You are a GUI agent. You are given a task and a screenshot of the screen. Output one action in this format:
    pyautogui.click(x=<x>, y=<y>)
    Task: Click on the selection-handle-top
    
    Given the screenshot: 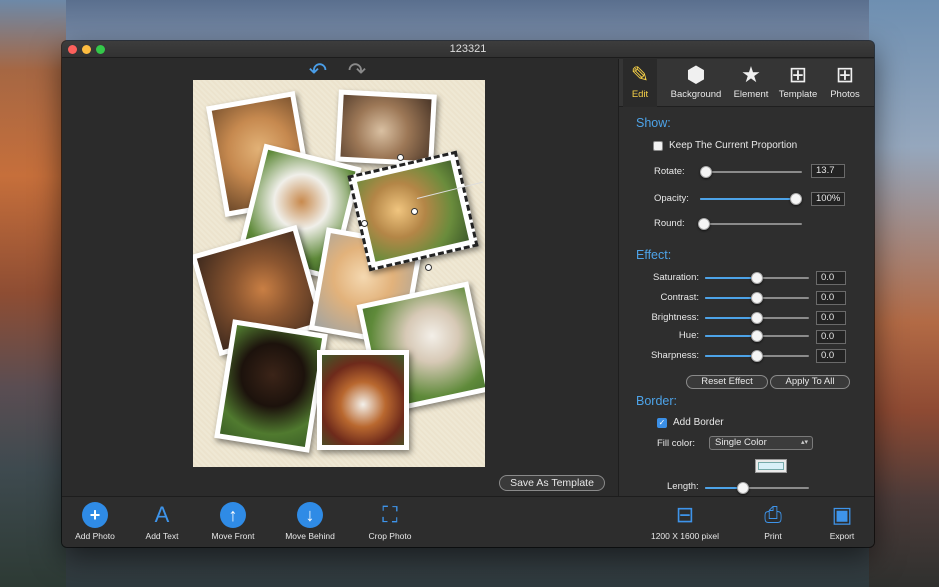 What is the action you would take?
    pyautogui.click(x=400, y=157)
    